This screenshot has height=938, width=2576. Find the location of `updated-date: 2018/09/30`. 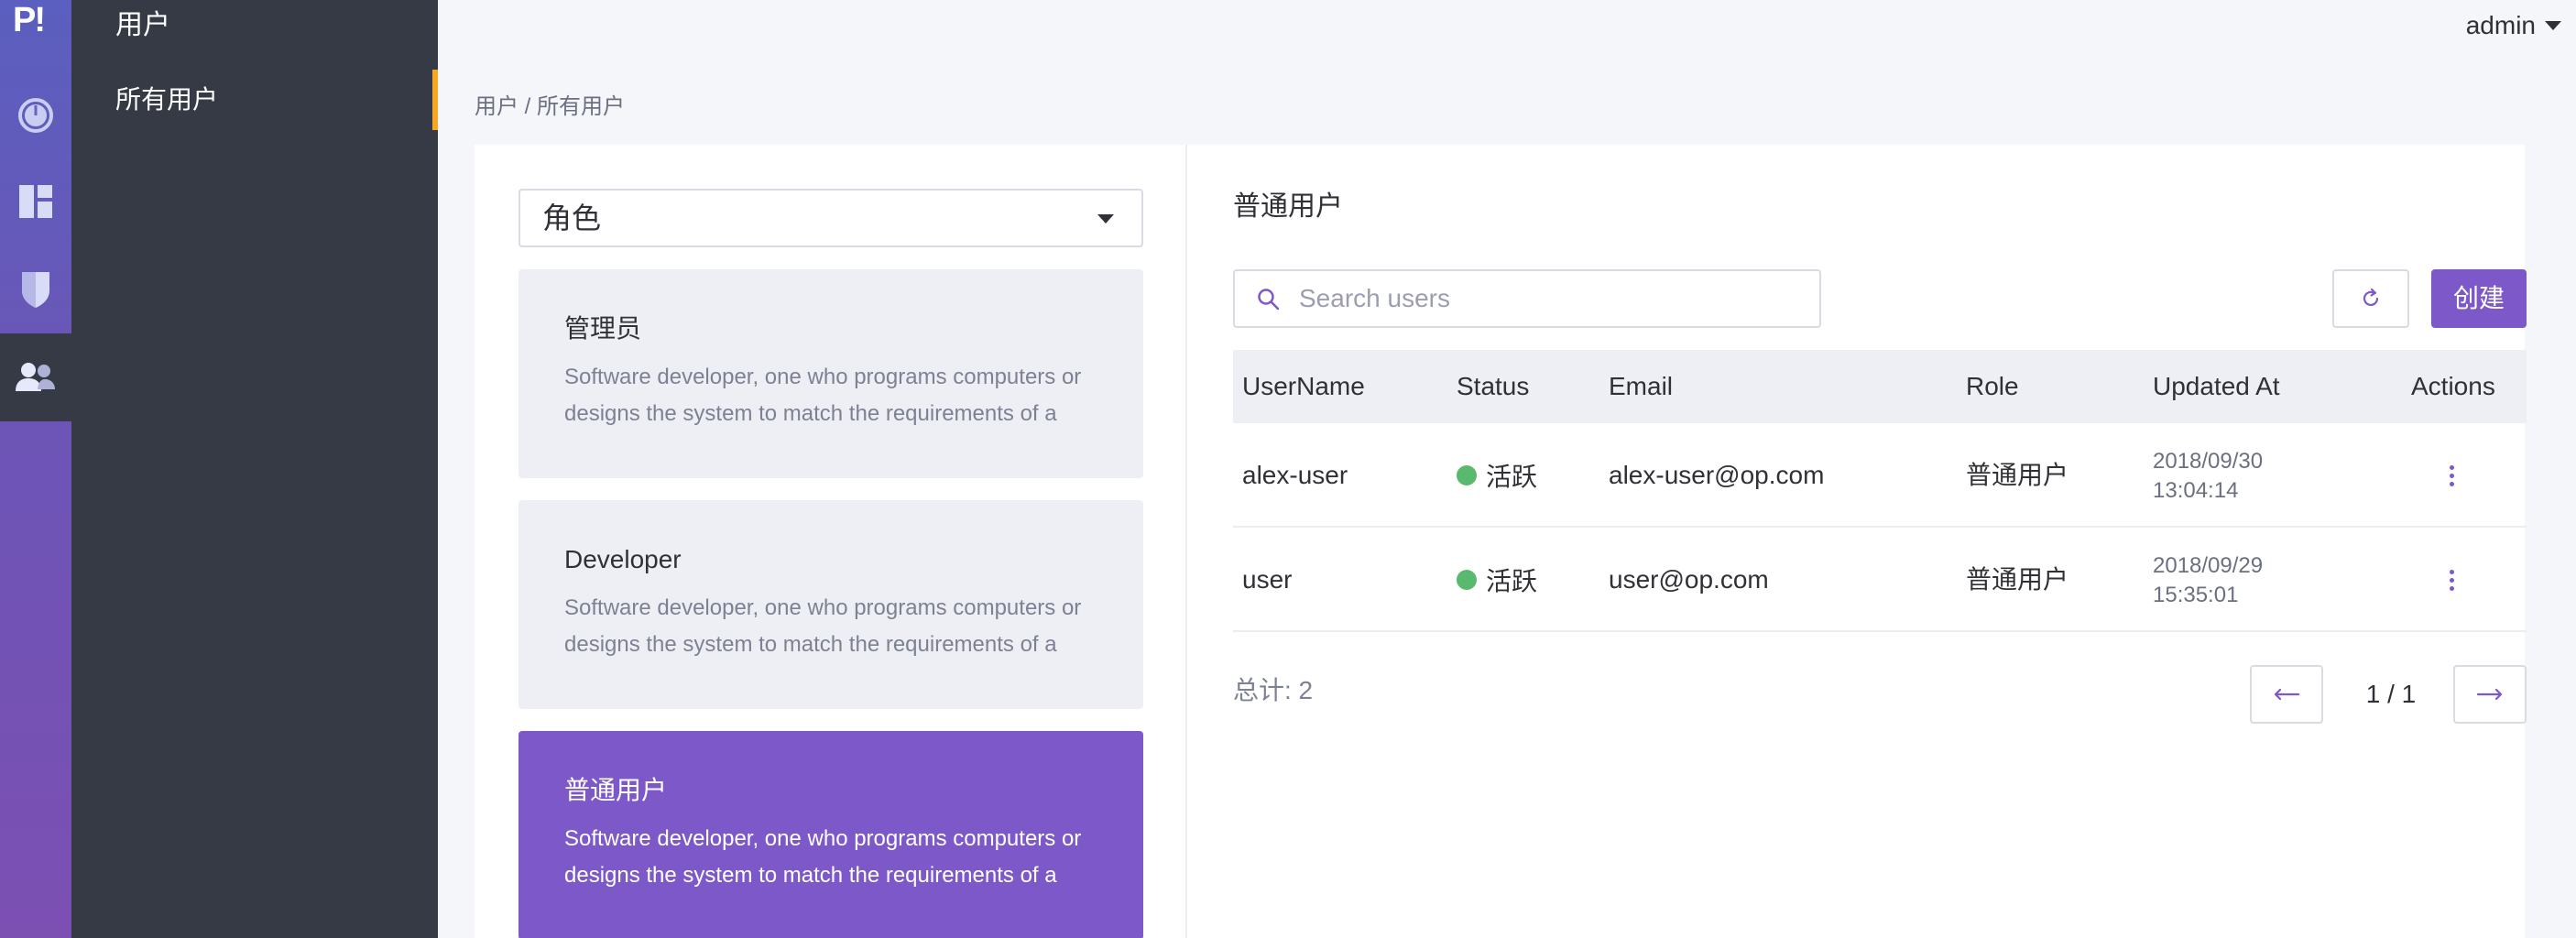

updated-date: 2018/09/30 is located at coordinates (2208, 461).